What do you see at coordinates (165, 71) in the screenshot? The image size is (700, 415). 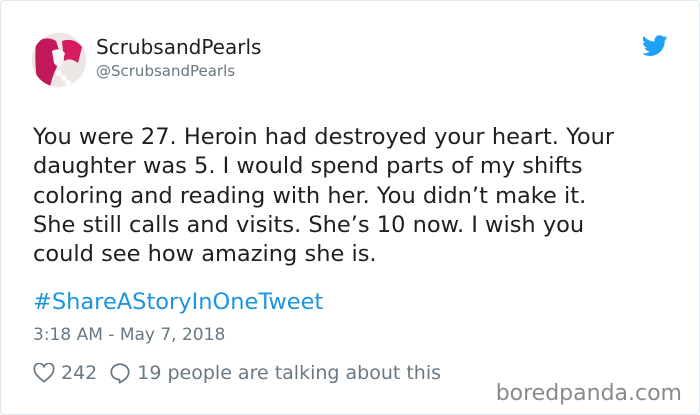 I see `author-handle: @ScrubsandPearls` at bounding box center [165, 71].